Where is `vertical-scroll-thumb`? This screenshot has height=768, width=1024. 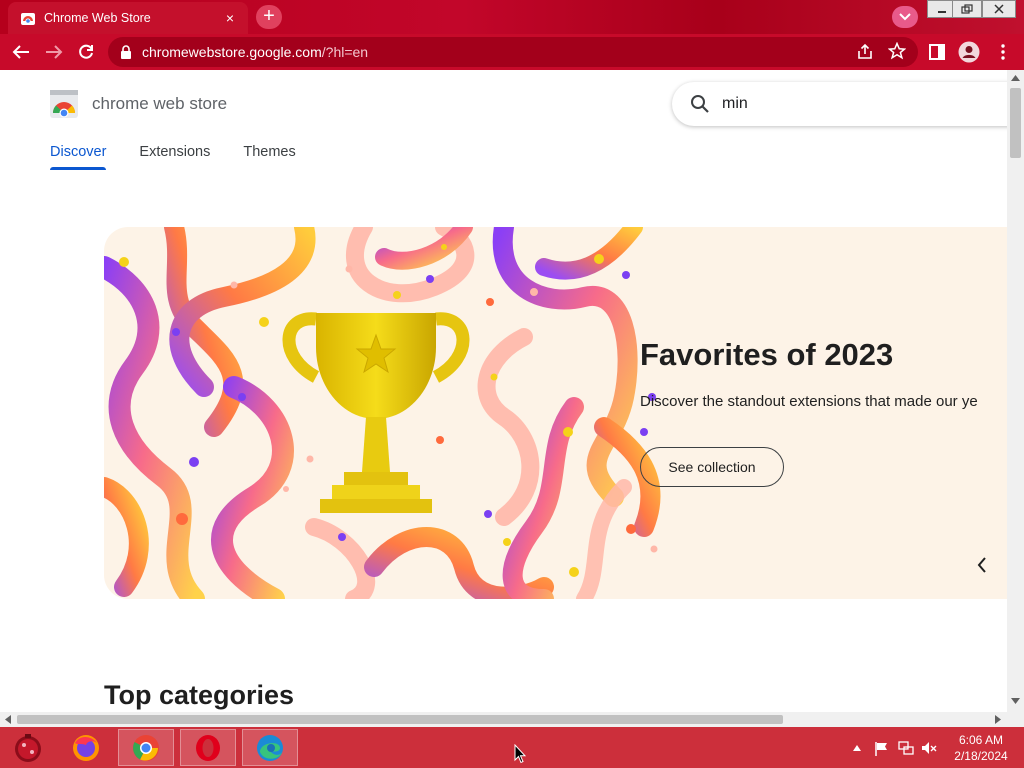 vertical-scroll-thumb is located at coordinates (1015, 123).